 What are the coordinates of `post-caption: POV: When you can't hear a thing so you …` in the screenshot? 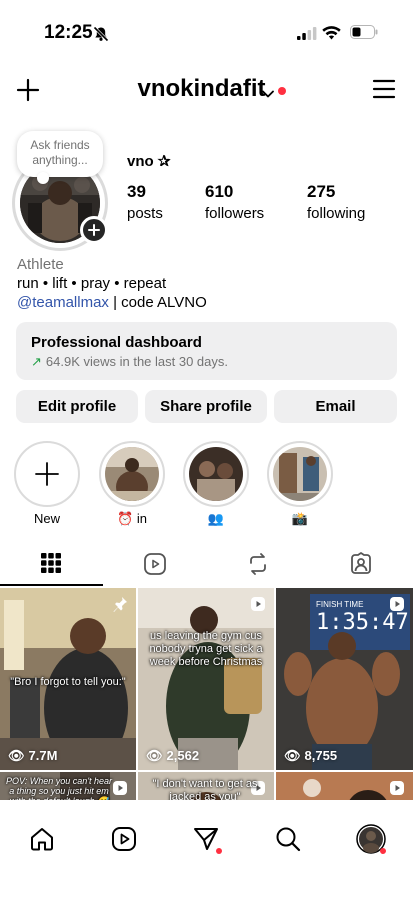 It's located at (59, 788).